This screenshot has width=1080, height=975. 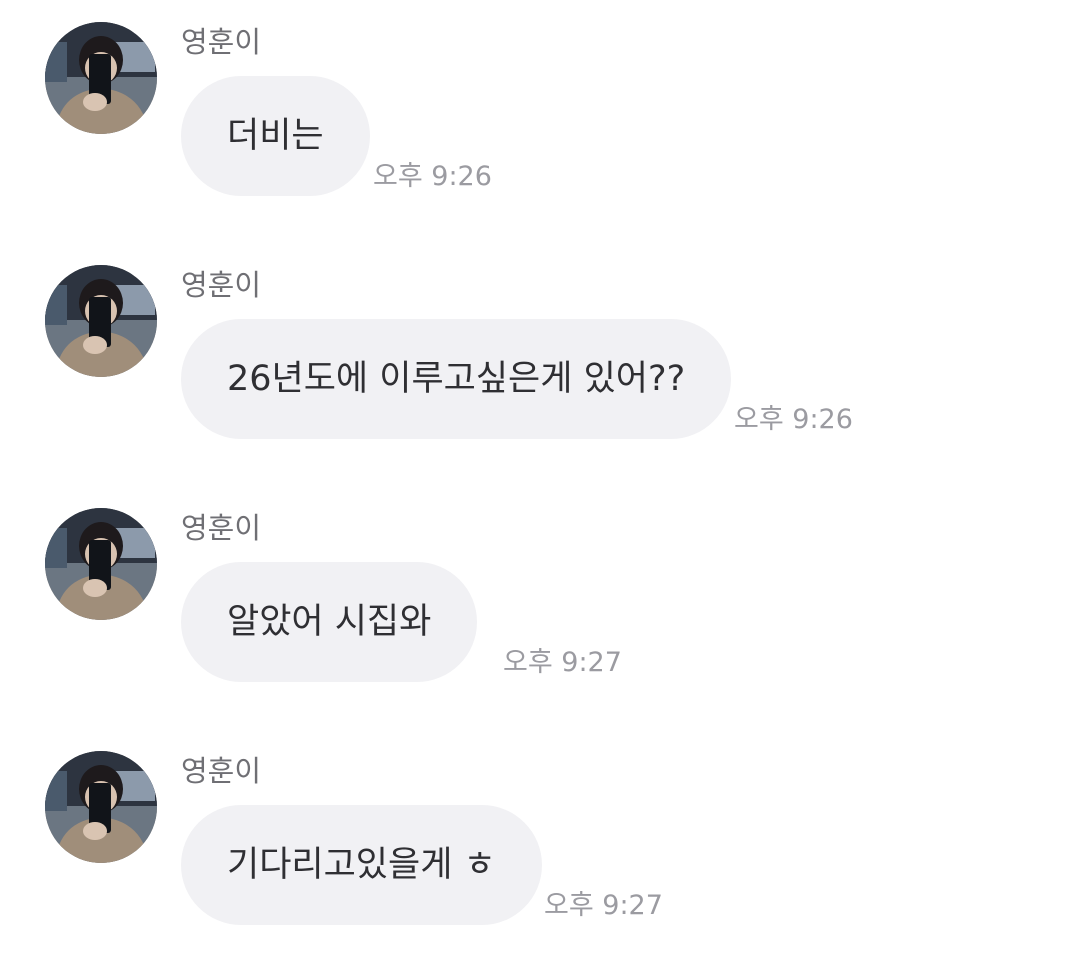 What do you see at coordinates (361, 865) in the screenshot?
I see `message-bubble: 기다리고있을게 ㅎ` at bounding box center [361, 865].